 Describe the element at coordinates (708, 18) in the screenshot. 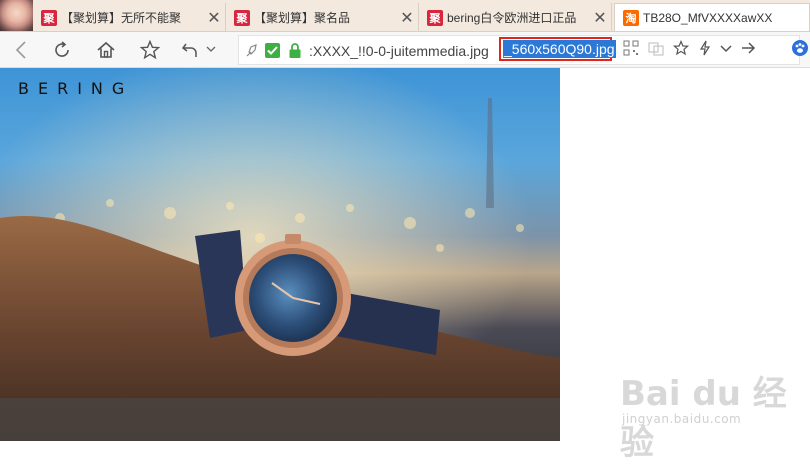

I see `tab-title: TB28O_MfVXXXXawXX` at that location.